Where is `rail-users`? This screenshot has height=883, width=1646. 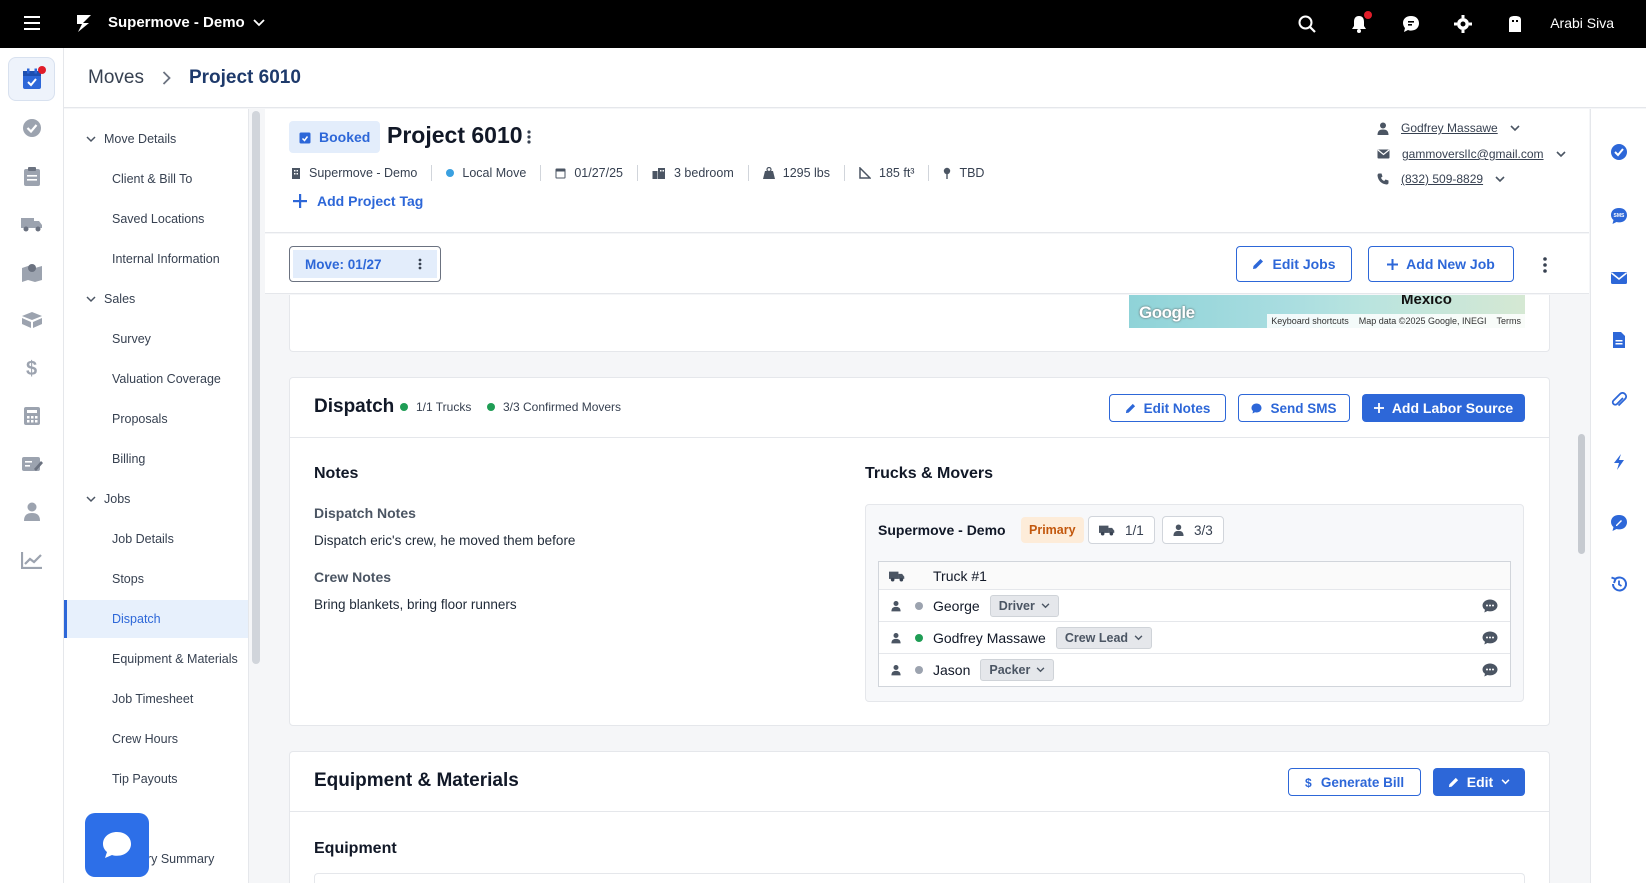 rail-users is located at coordinates (31, 512).